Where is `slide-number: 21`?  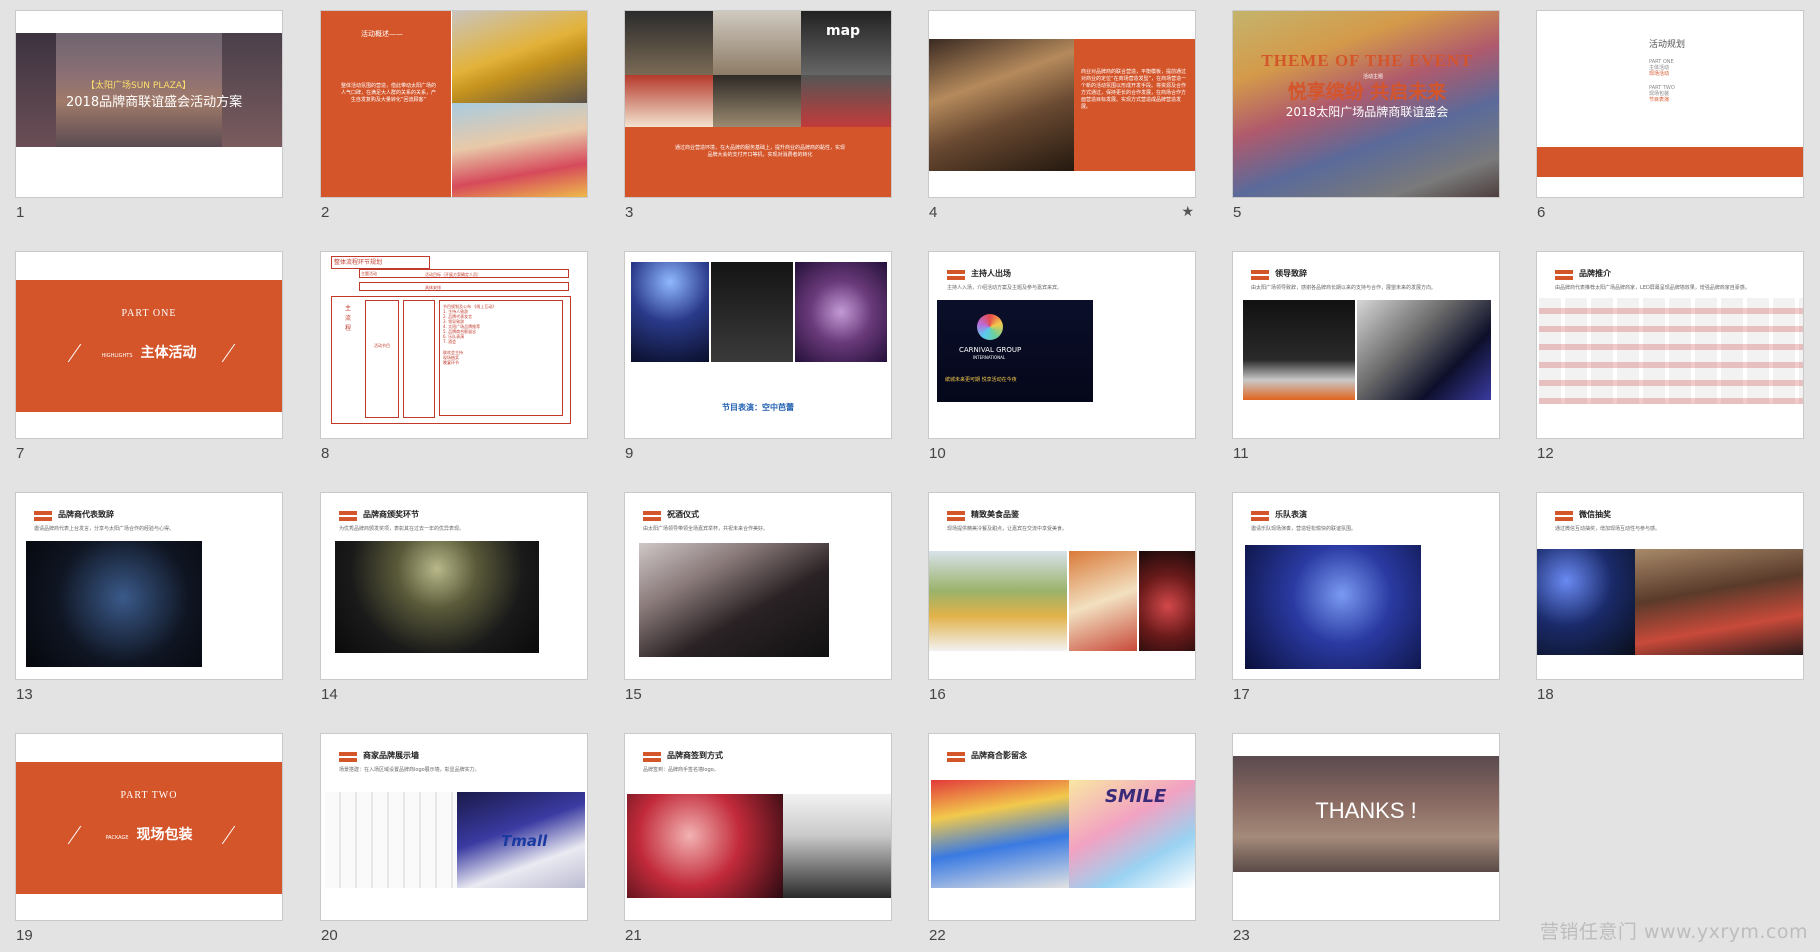 slide-number: 21 is located at coordinates (633, 935).